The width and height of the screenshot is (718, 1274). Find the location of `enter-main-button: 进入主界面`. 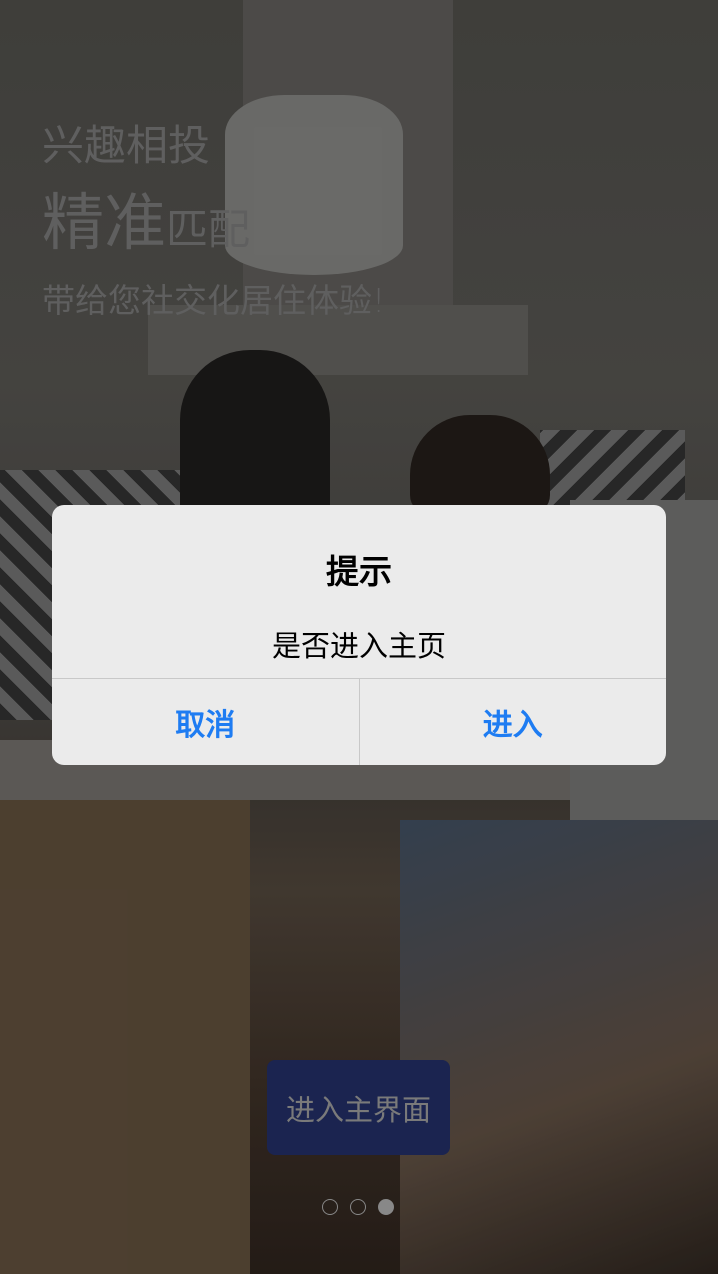

enter-main-button: 进入主界面 is located at coordinates (358, 1107).